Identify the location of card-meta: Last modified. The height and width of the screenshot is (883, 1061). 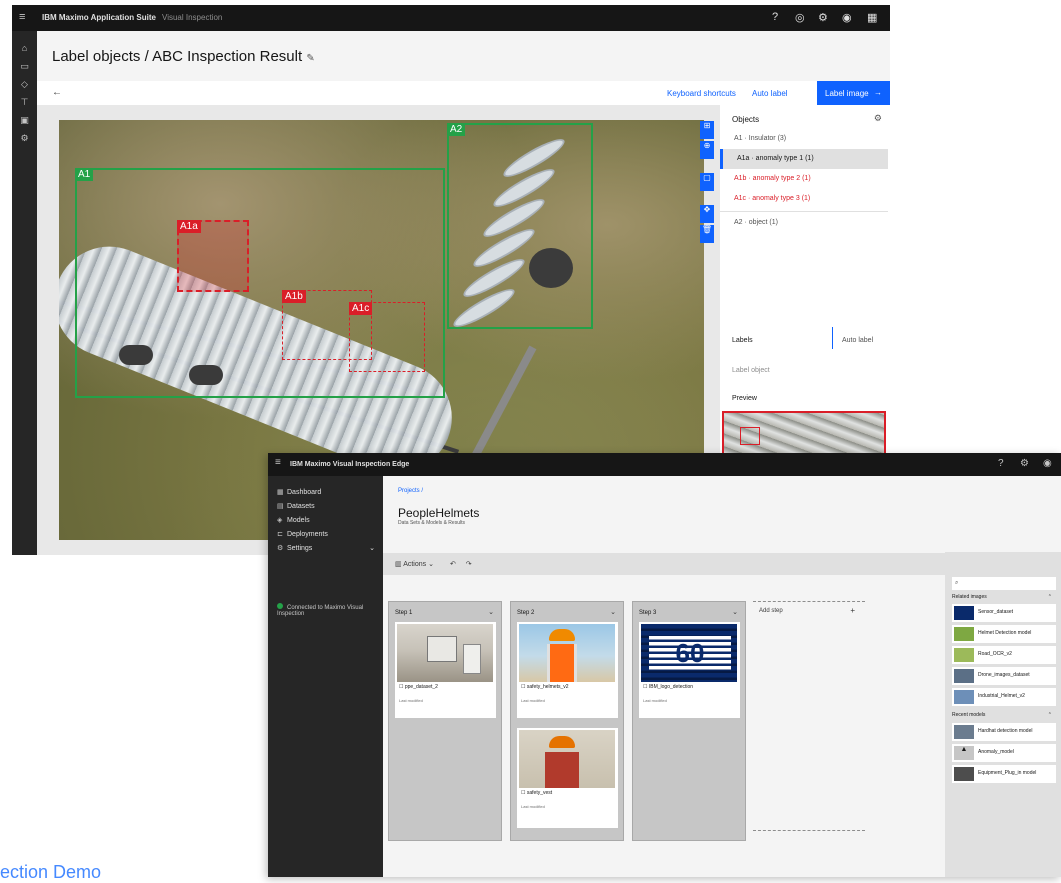
(533, 806).